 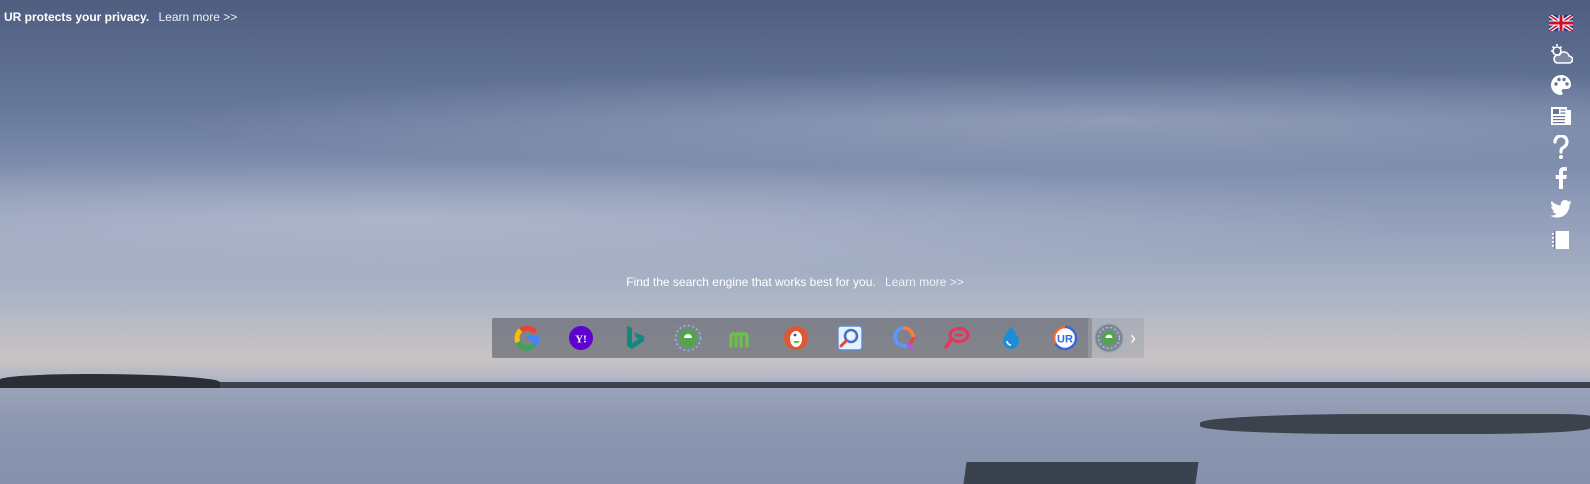 I want to click on privacy-text: UR protects your privacy., so click(x=77, y=17).